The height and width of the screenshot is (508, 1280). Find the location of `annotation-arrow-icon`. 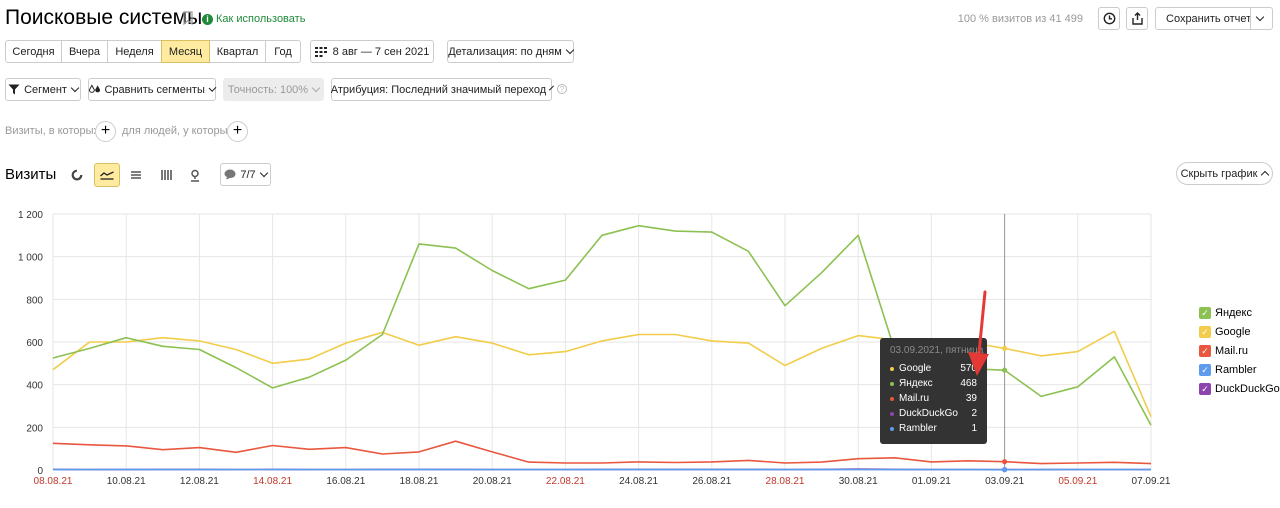

annotation-arrow-icon is located at coordinates (978, 333).